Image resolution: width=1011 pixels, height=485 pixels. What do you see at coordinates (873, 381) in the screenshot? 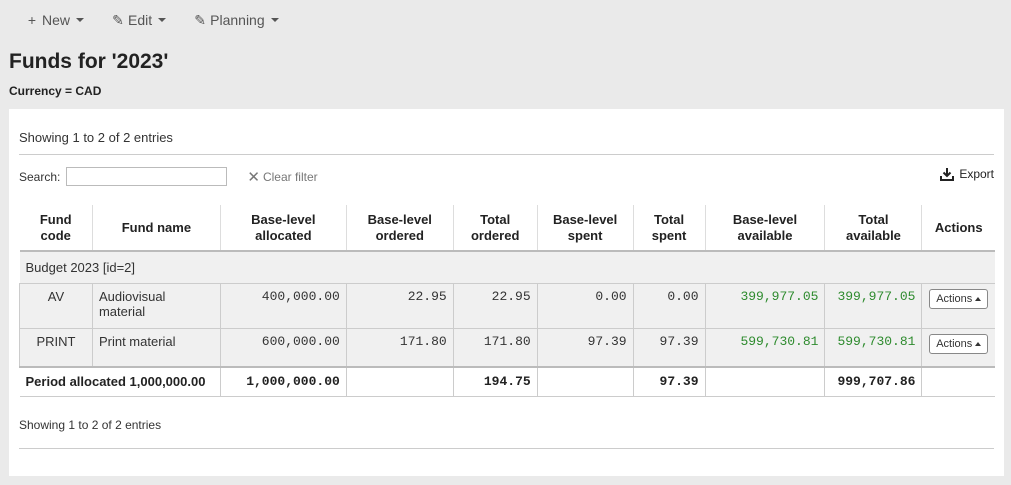
I see `footer-total-available: 999,707.86` at bounding box center [873, 381].